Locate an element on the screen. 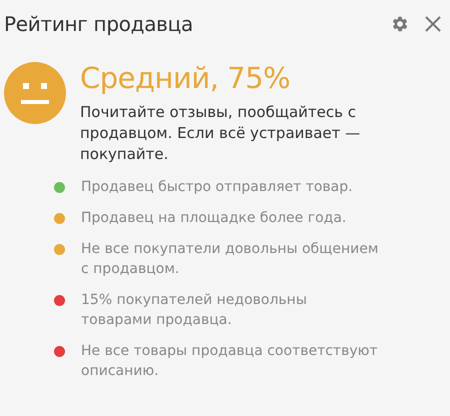 This screenshot has height=416, width=450. close-icon is located at coordinates (433, 24).